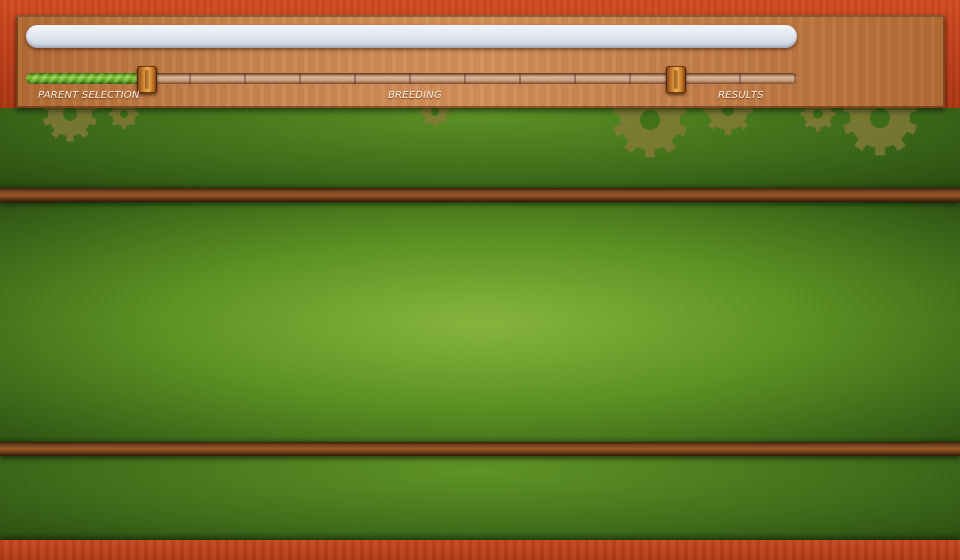 This screenshot has height=560, width=960. What do you see at coordinates (480, 550) in the screenshot?
I see `bottom-wood-frame` at bounding box center [480, 550].